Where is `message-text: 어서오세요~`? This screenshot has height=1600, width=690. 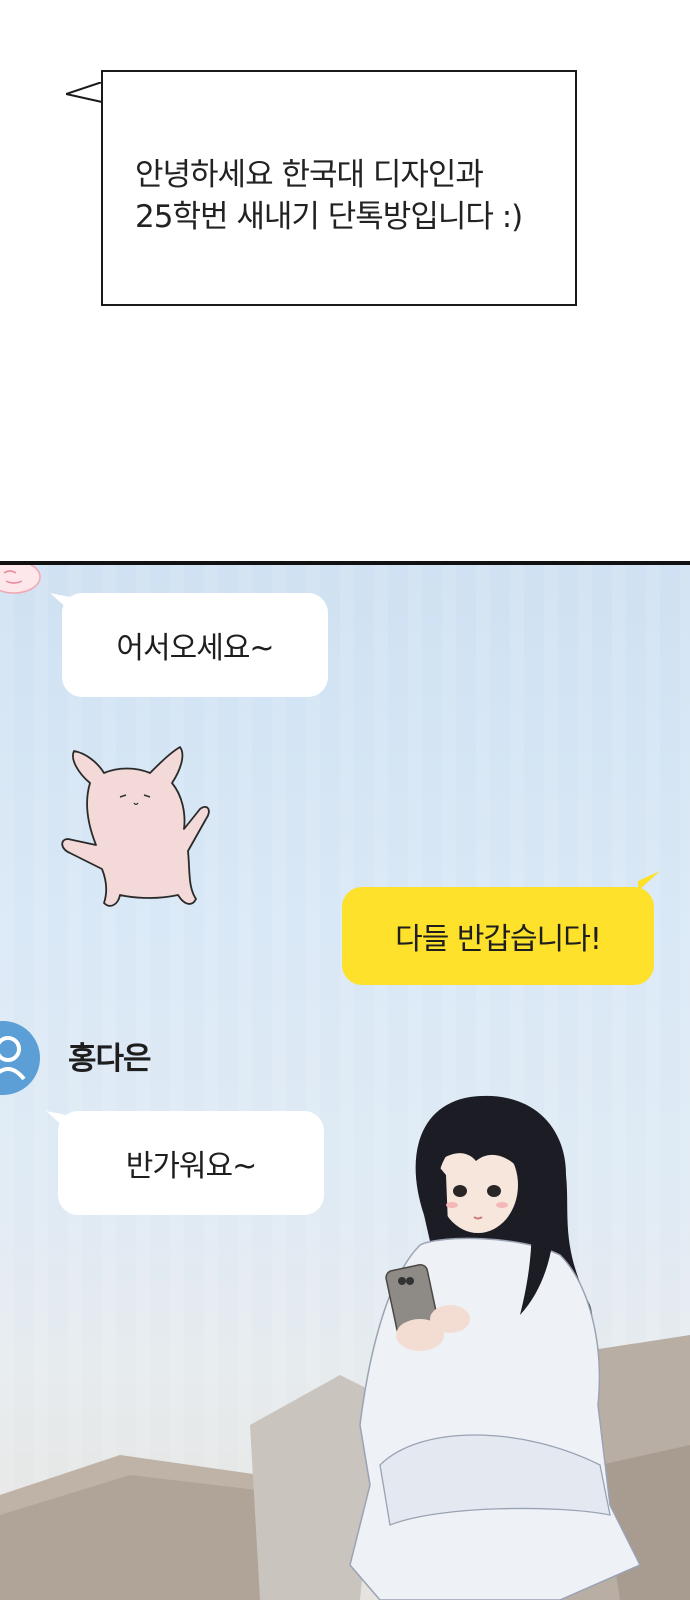 message-text: 어서오세요~ is located at coordinates (195, 648).